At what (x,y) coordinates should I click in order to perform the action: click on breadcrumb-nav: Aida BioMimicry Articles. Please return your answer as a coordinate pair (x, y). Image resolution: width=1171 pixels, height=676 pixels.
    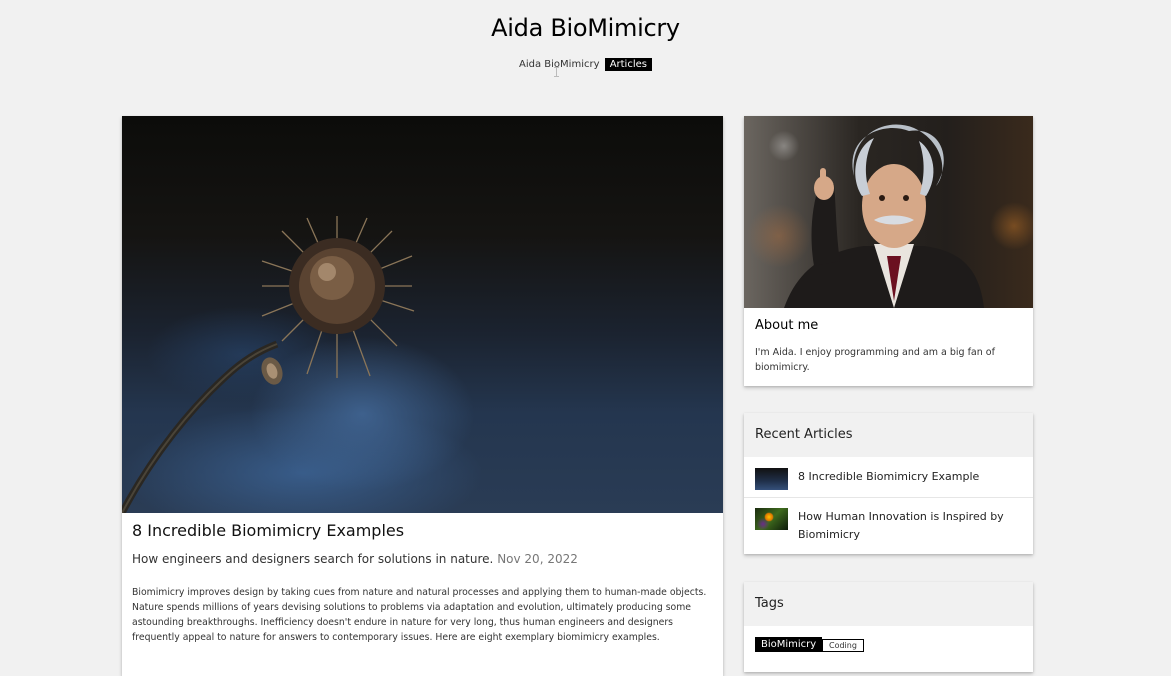
    Looking at the image, I should click on (585, 64).